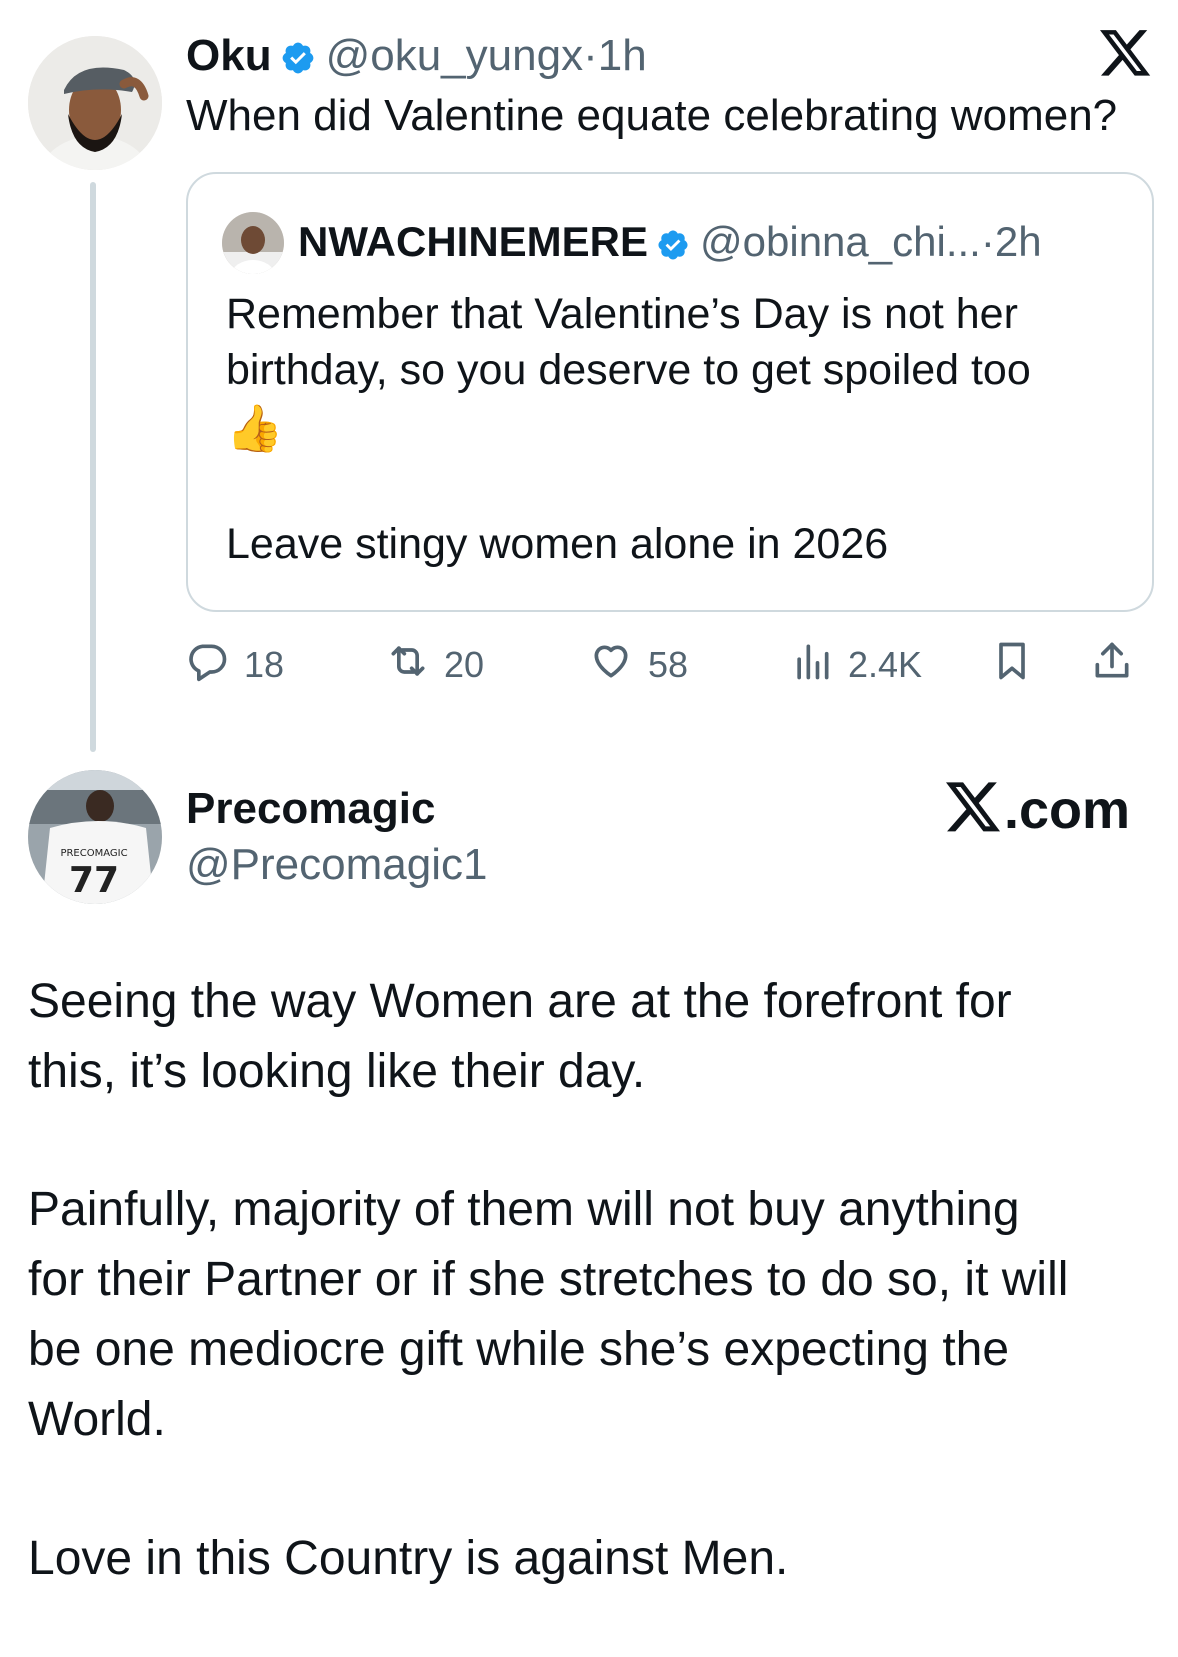  I want to click on bookmark-icon, so click(1012, 665).